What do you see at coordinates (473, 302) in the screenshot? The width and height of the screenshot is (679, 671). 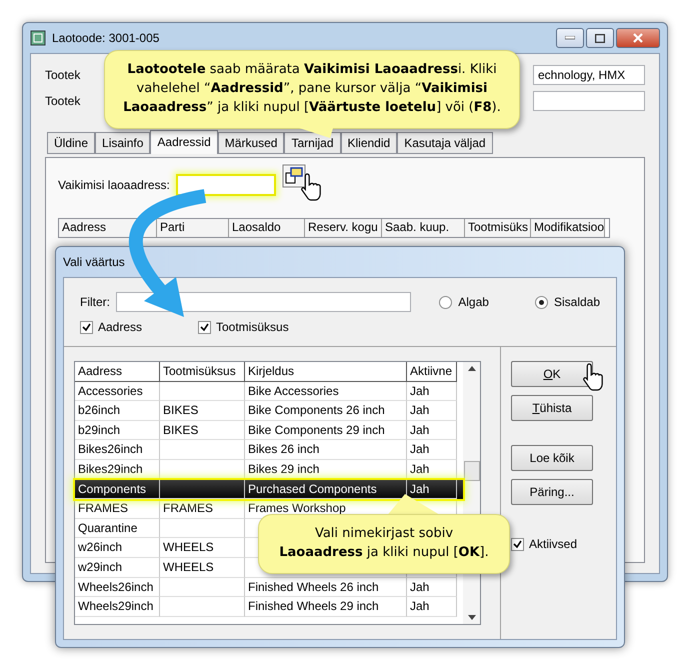 I see `radio-label: Algab` at bounding box center [473, 302].